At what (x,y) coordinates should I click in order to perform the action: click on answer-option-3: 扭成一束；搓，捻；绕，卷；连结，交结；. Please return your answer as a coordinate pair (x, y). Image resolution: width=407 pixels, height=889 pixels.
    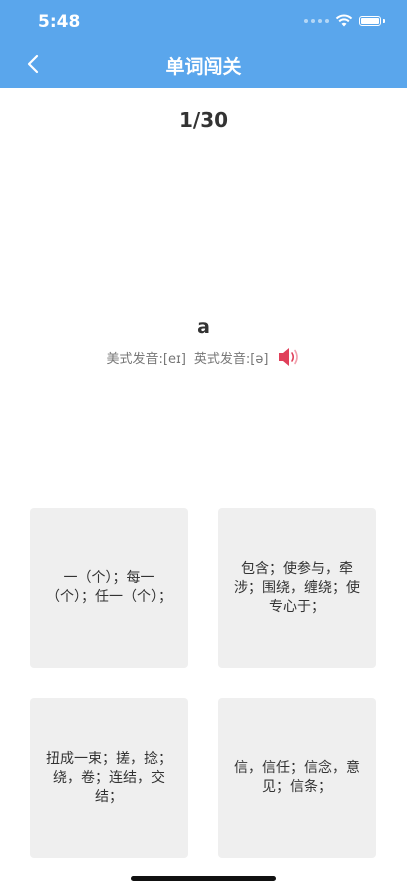
    Looking at the image, I should click on (109, 778).